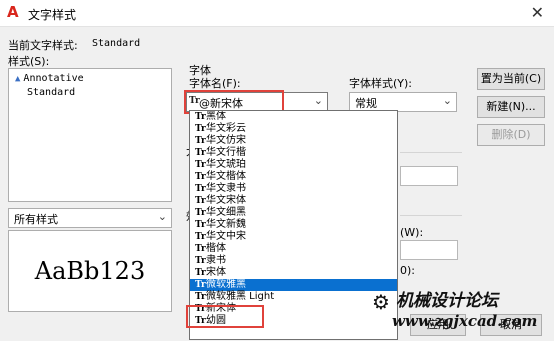  I want to click on width-factor-label: (W):, so click(412, 232).